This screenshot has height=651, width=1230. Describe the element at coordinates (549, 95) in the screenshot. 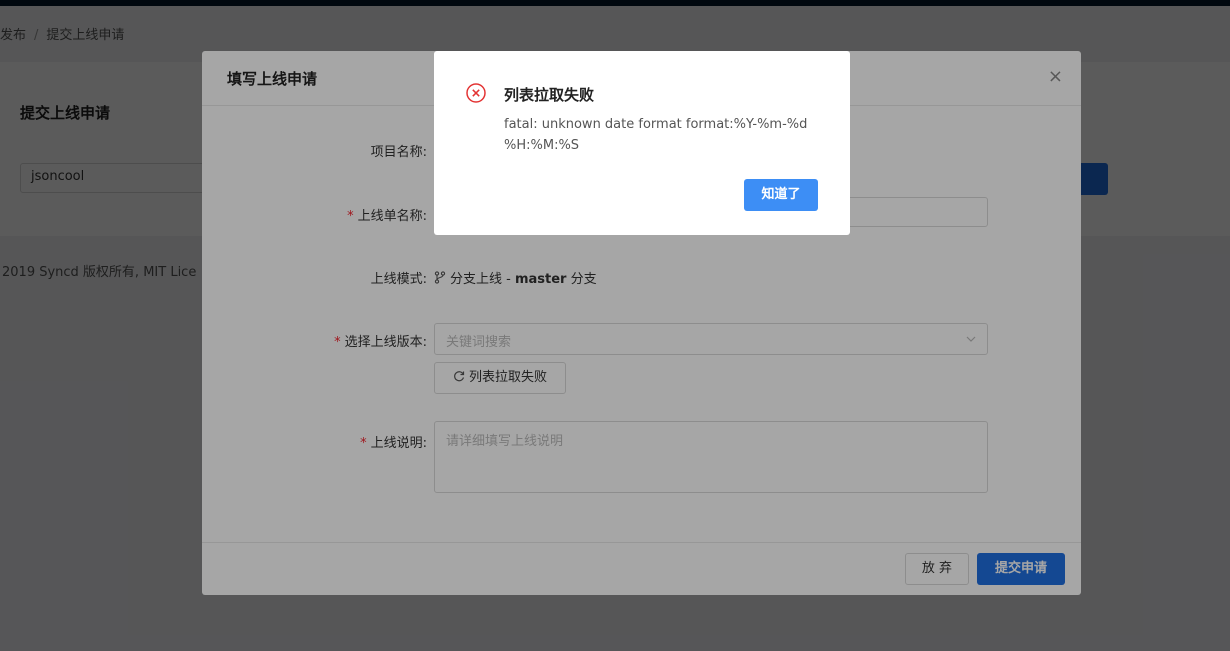

I see `dialog-title: 列表拉取失败` at that location.